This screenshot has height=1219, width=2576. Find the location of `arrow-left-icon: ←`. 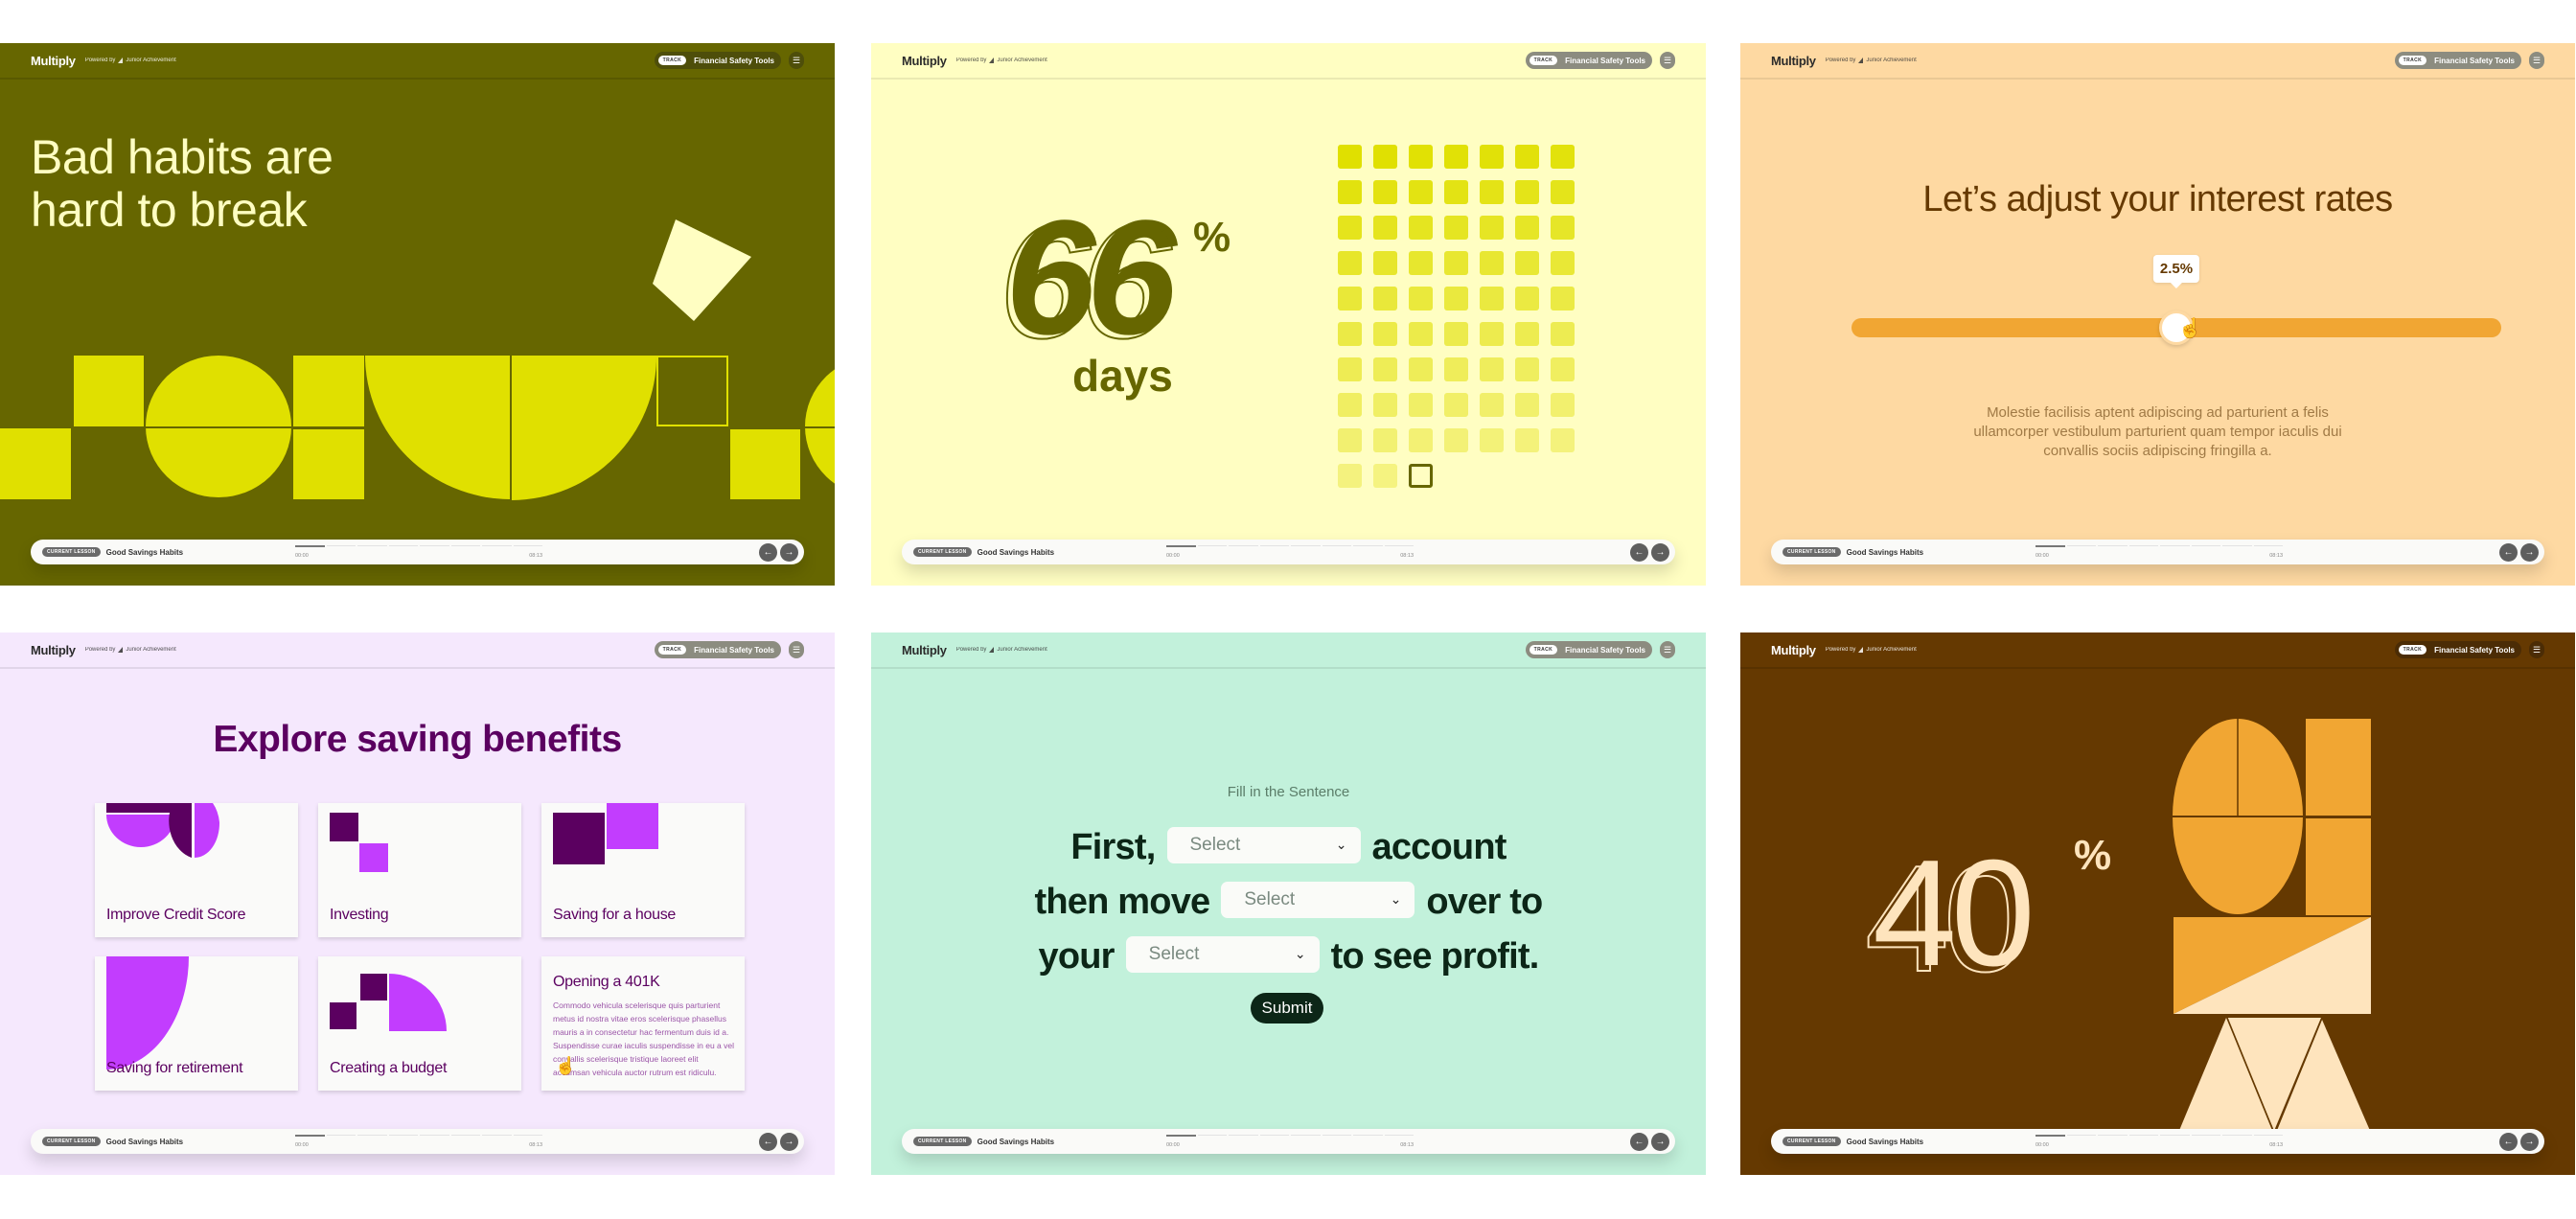

arrow-left-icon: ← is located at coordinates (768, 1141).